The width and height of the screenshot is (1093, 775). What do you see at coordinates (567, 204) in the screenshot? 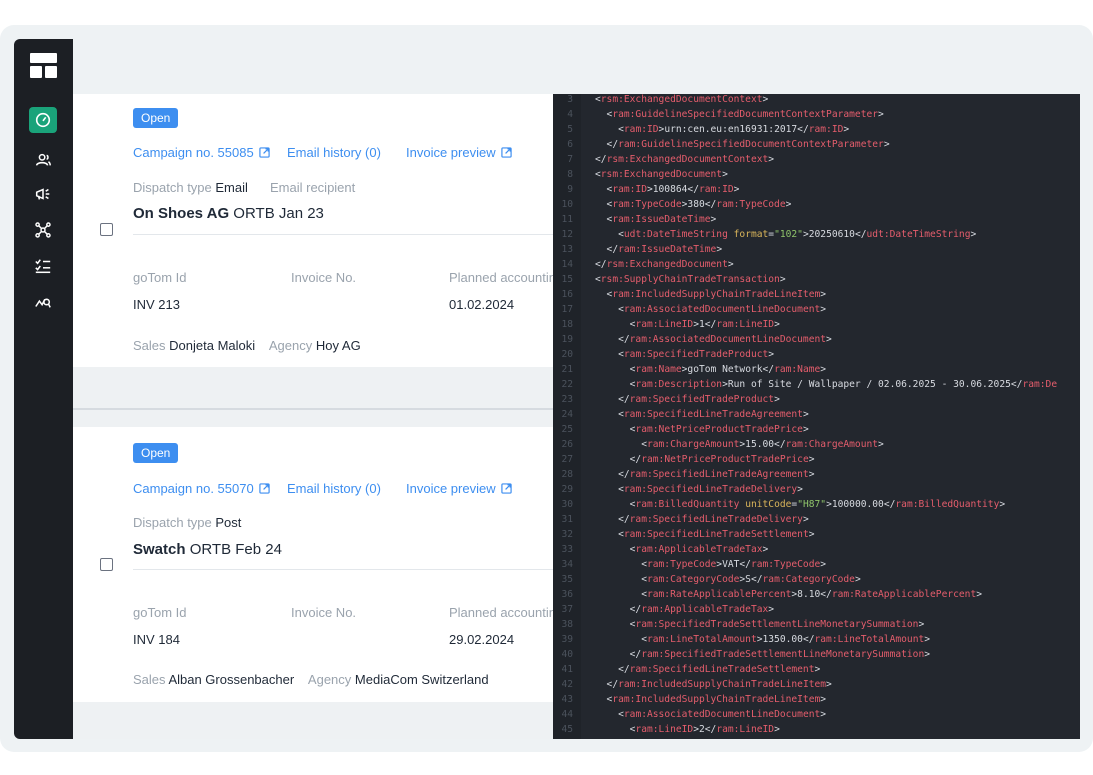
I see `line-number: 10` at bounding box center [567, 204].